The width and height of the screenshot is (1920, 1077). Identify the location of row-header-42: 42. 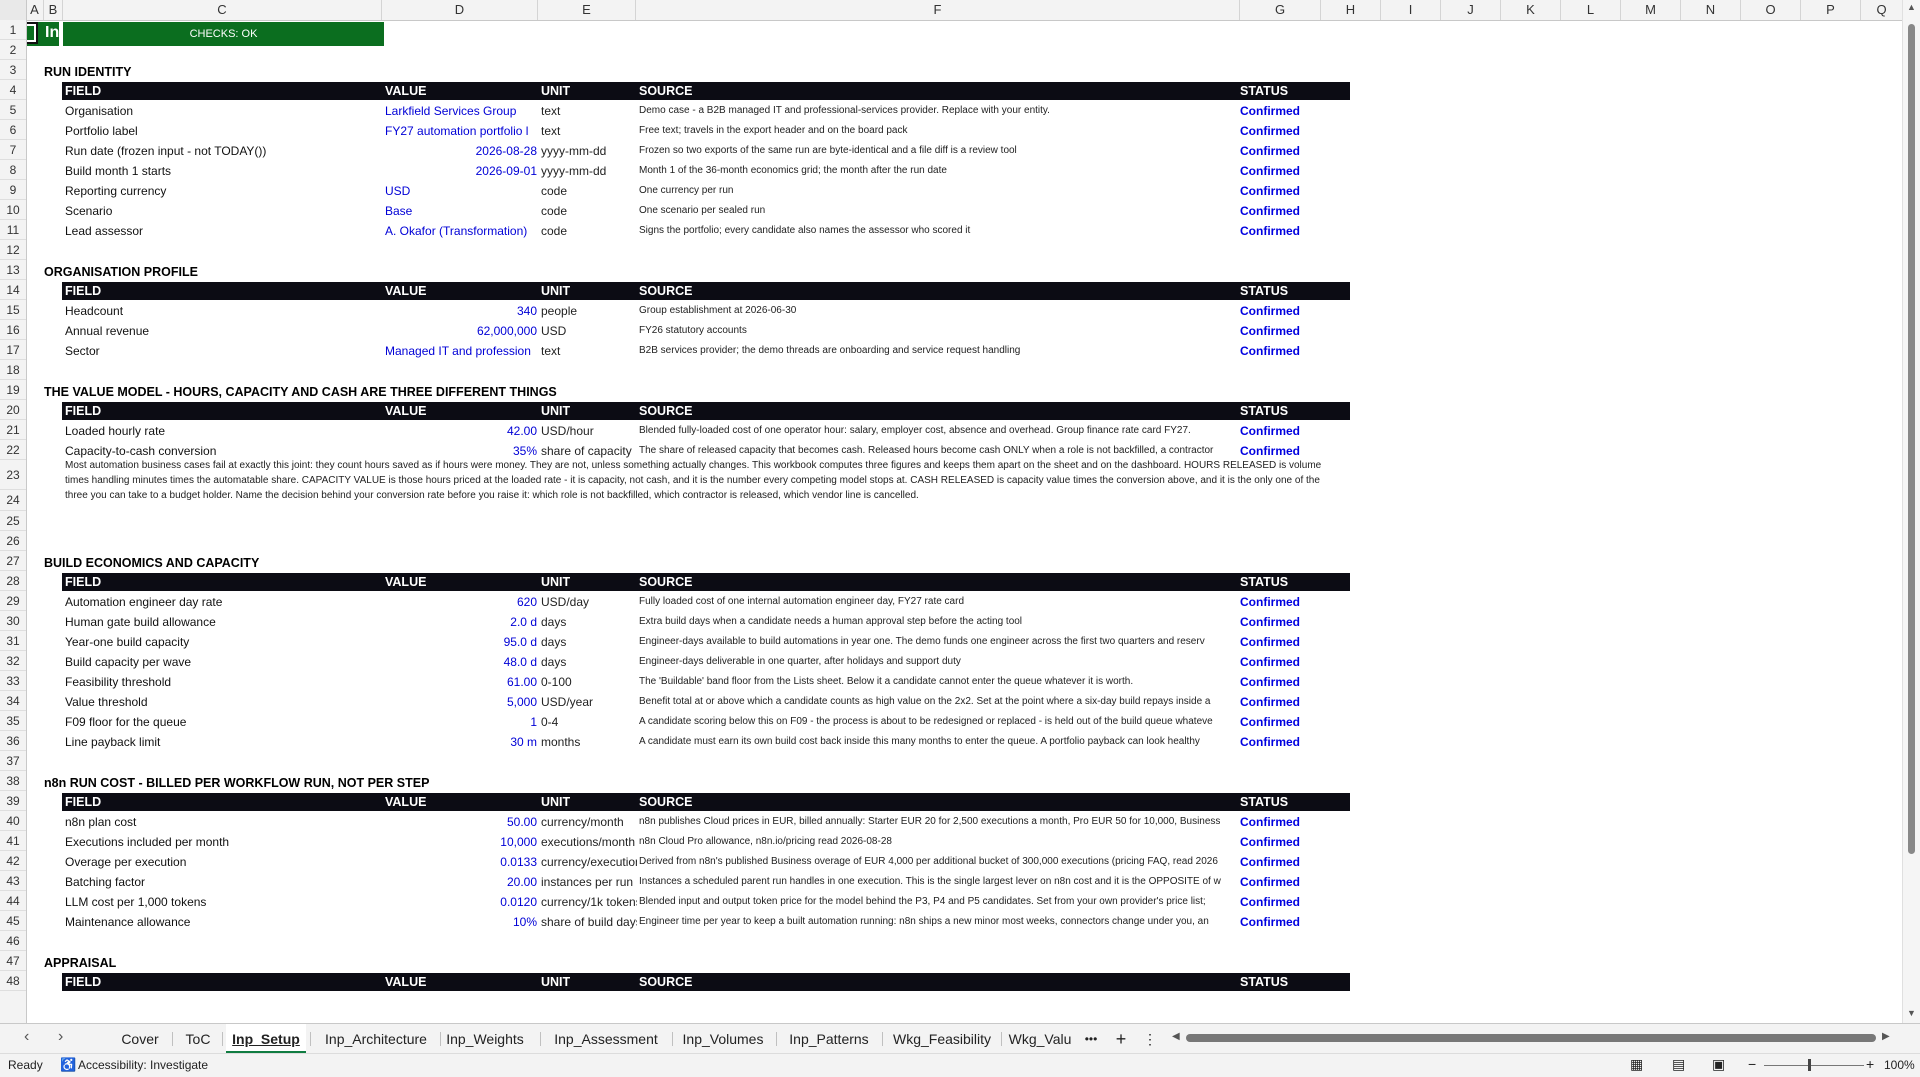
(13, 861).